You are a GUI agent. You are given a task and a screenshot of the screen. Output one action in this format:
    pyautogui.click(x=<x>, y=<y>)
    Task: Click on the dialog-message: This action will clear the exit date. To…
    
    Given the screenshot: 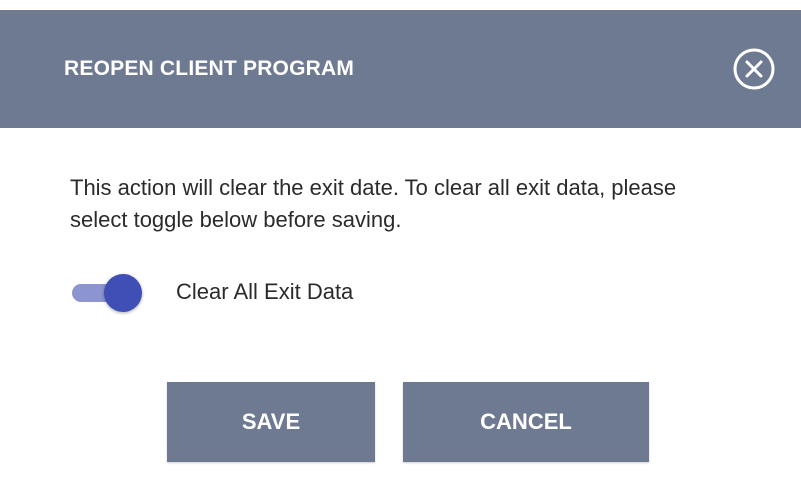 What is the action you would take?
    pyautogui.click(x=373, y=203)
    